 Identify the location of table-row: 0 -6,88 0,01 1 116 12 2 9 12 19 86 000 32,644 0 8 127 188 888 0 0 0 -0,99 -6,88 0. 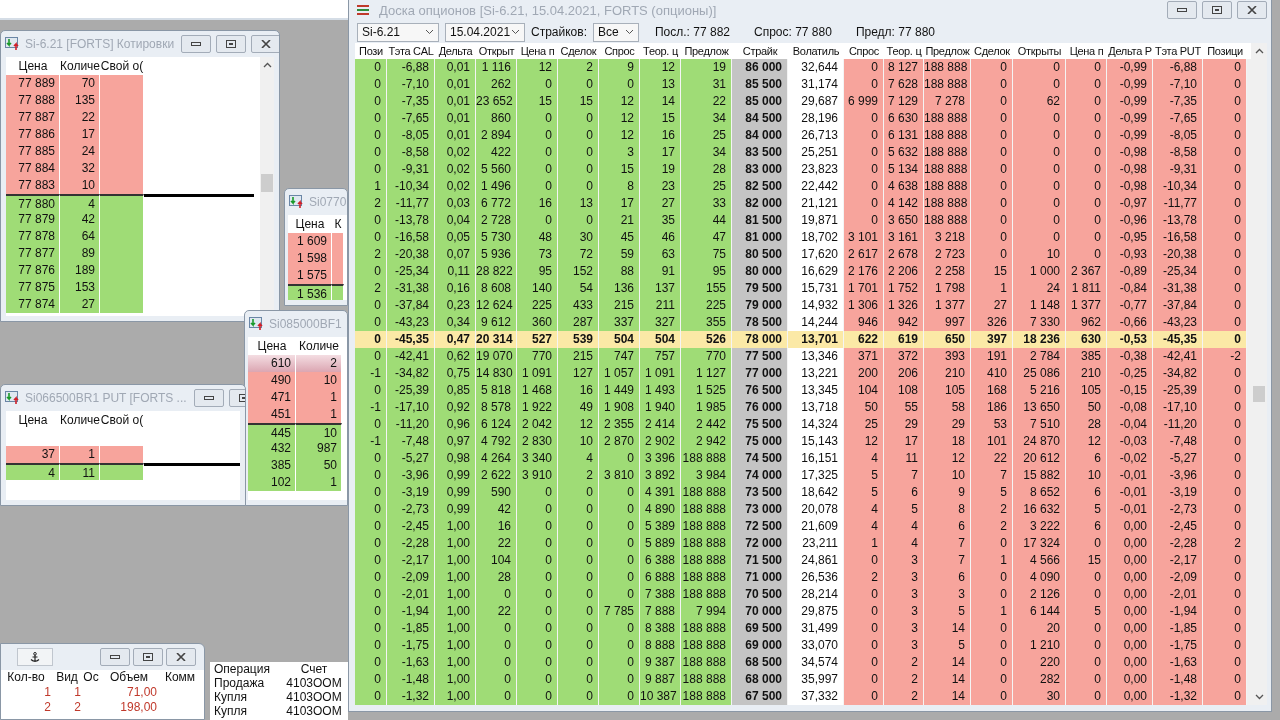
(803, 67).